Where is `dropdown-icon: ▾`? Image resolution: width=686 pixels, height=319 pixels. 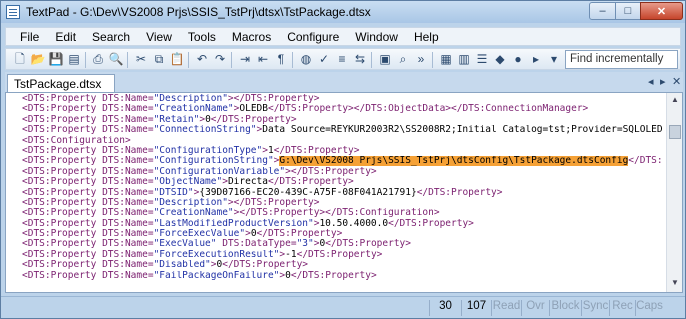
dropdown-icon: ▾ is located at coordinates (554, 59).